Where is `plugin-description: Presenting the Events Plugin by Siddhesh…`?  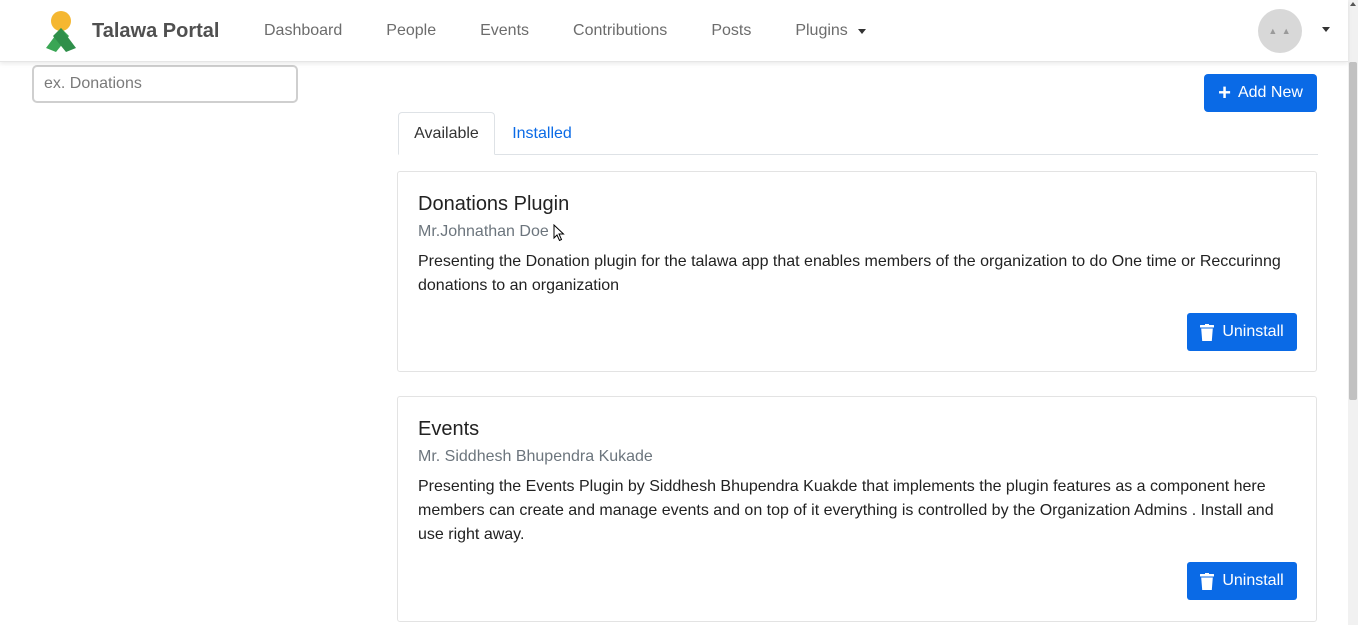 plugin-description: Presenting the Events Plugin by Siddhesh… is located at coordinates (846, 510).